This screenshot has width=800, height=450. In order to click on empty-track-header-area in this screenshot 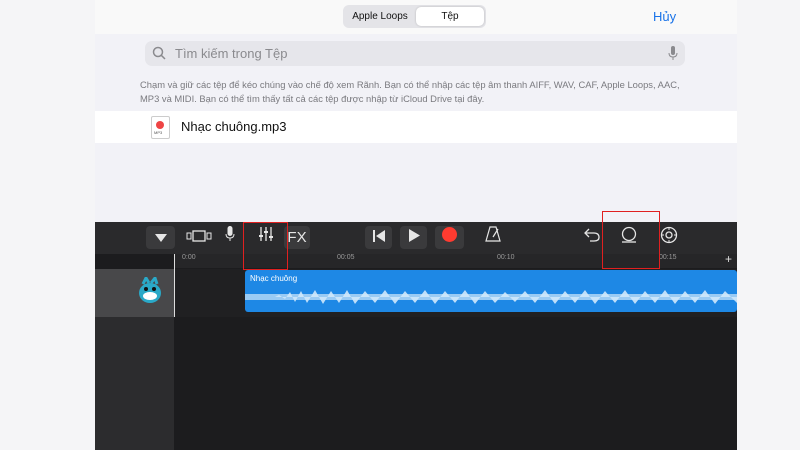, I will do `click(134, 383)`.